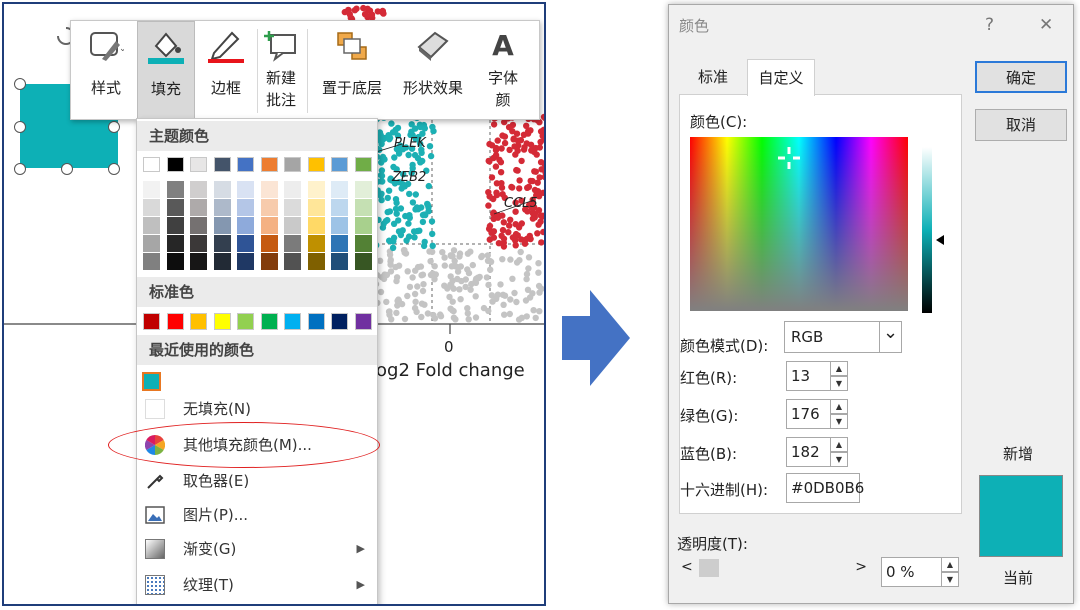 Image resolution: width=1080 pixels, height=610 pixels. I want to click on selection-handle-w, so click(20, 127).